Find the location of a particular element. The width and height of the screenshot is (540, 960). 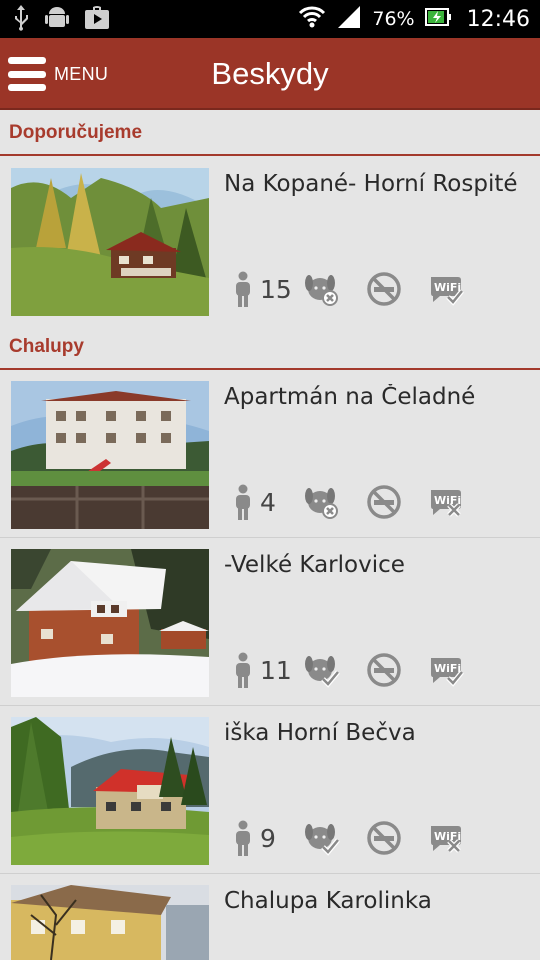

play-store-icon is located at coordinates (97, 20).